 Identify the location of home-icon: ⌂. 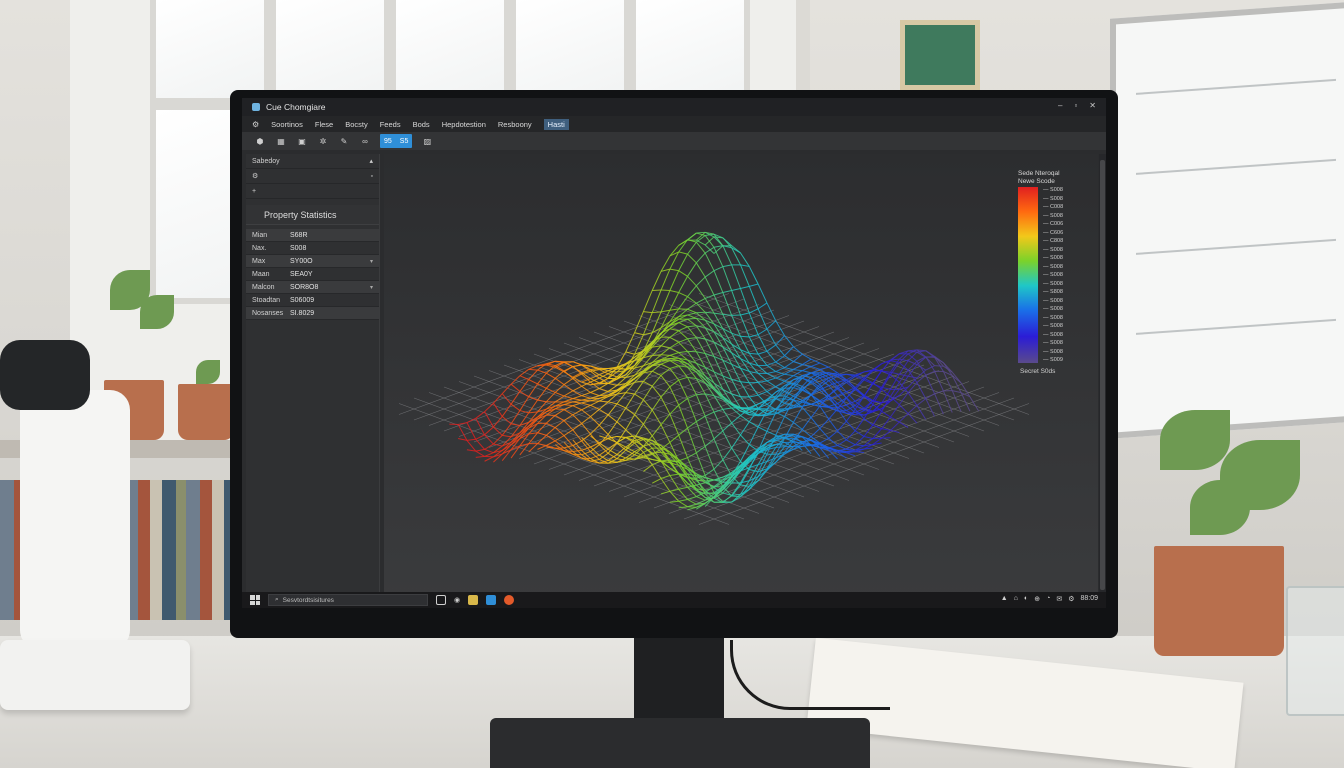
(1016, 599).